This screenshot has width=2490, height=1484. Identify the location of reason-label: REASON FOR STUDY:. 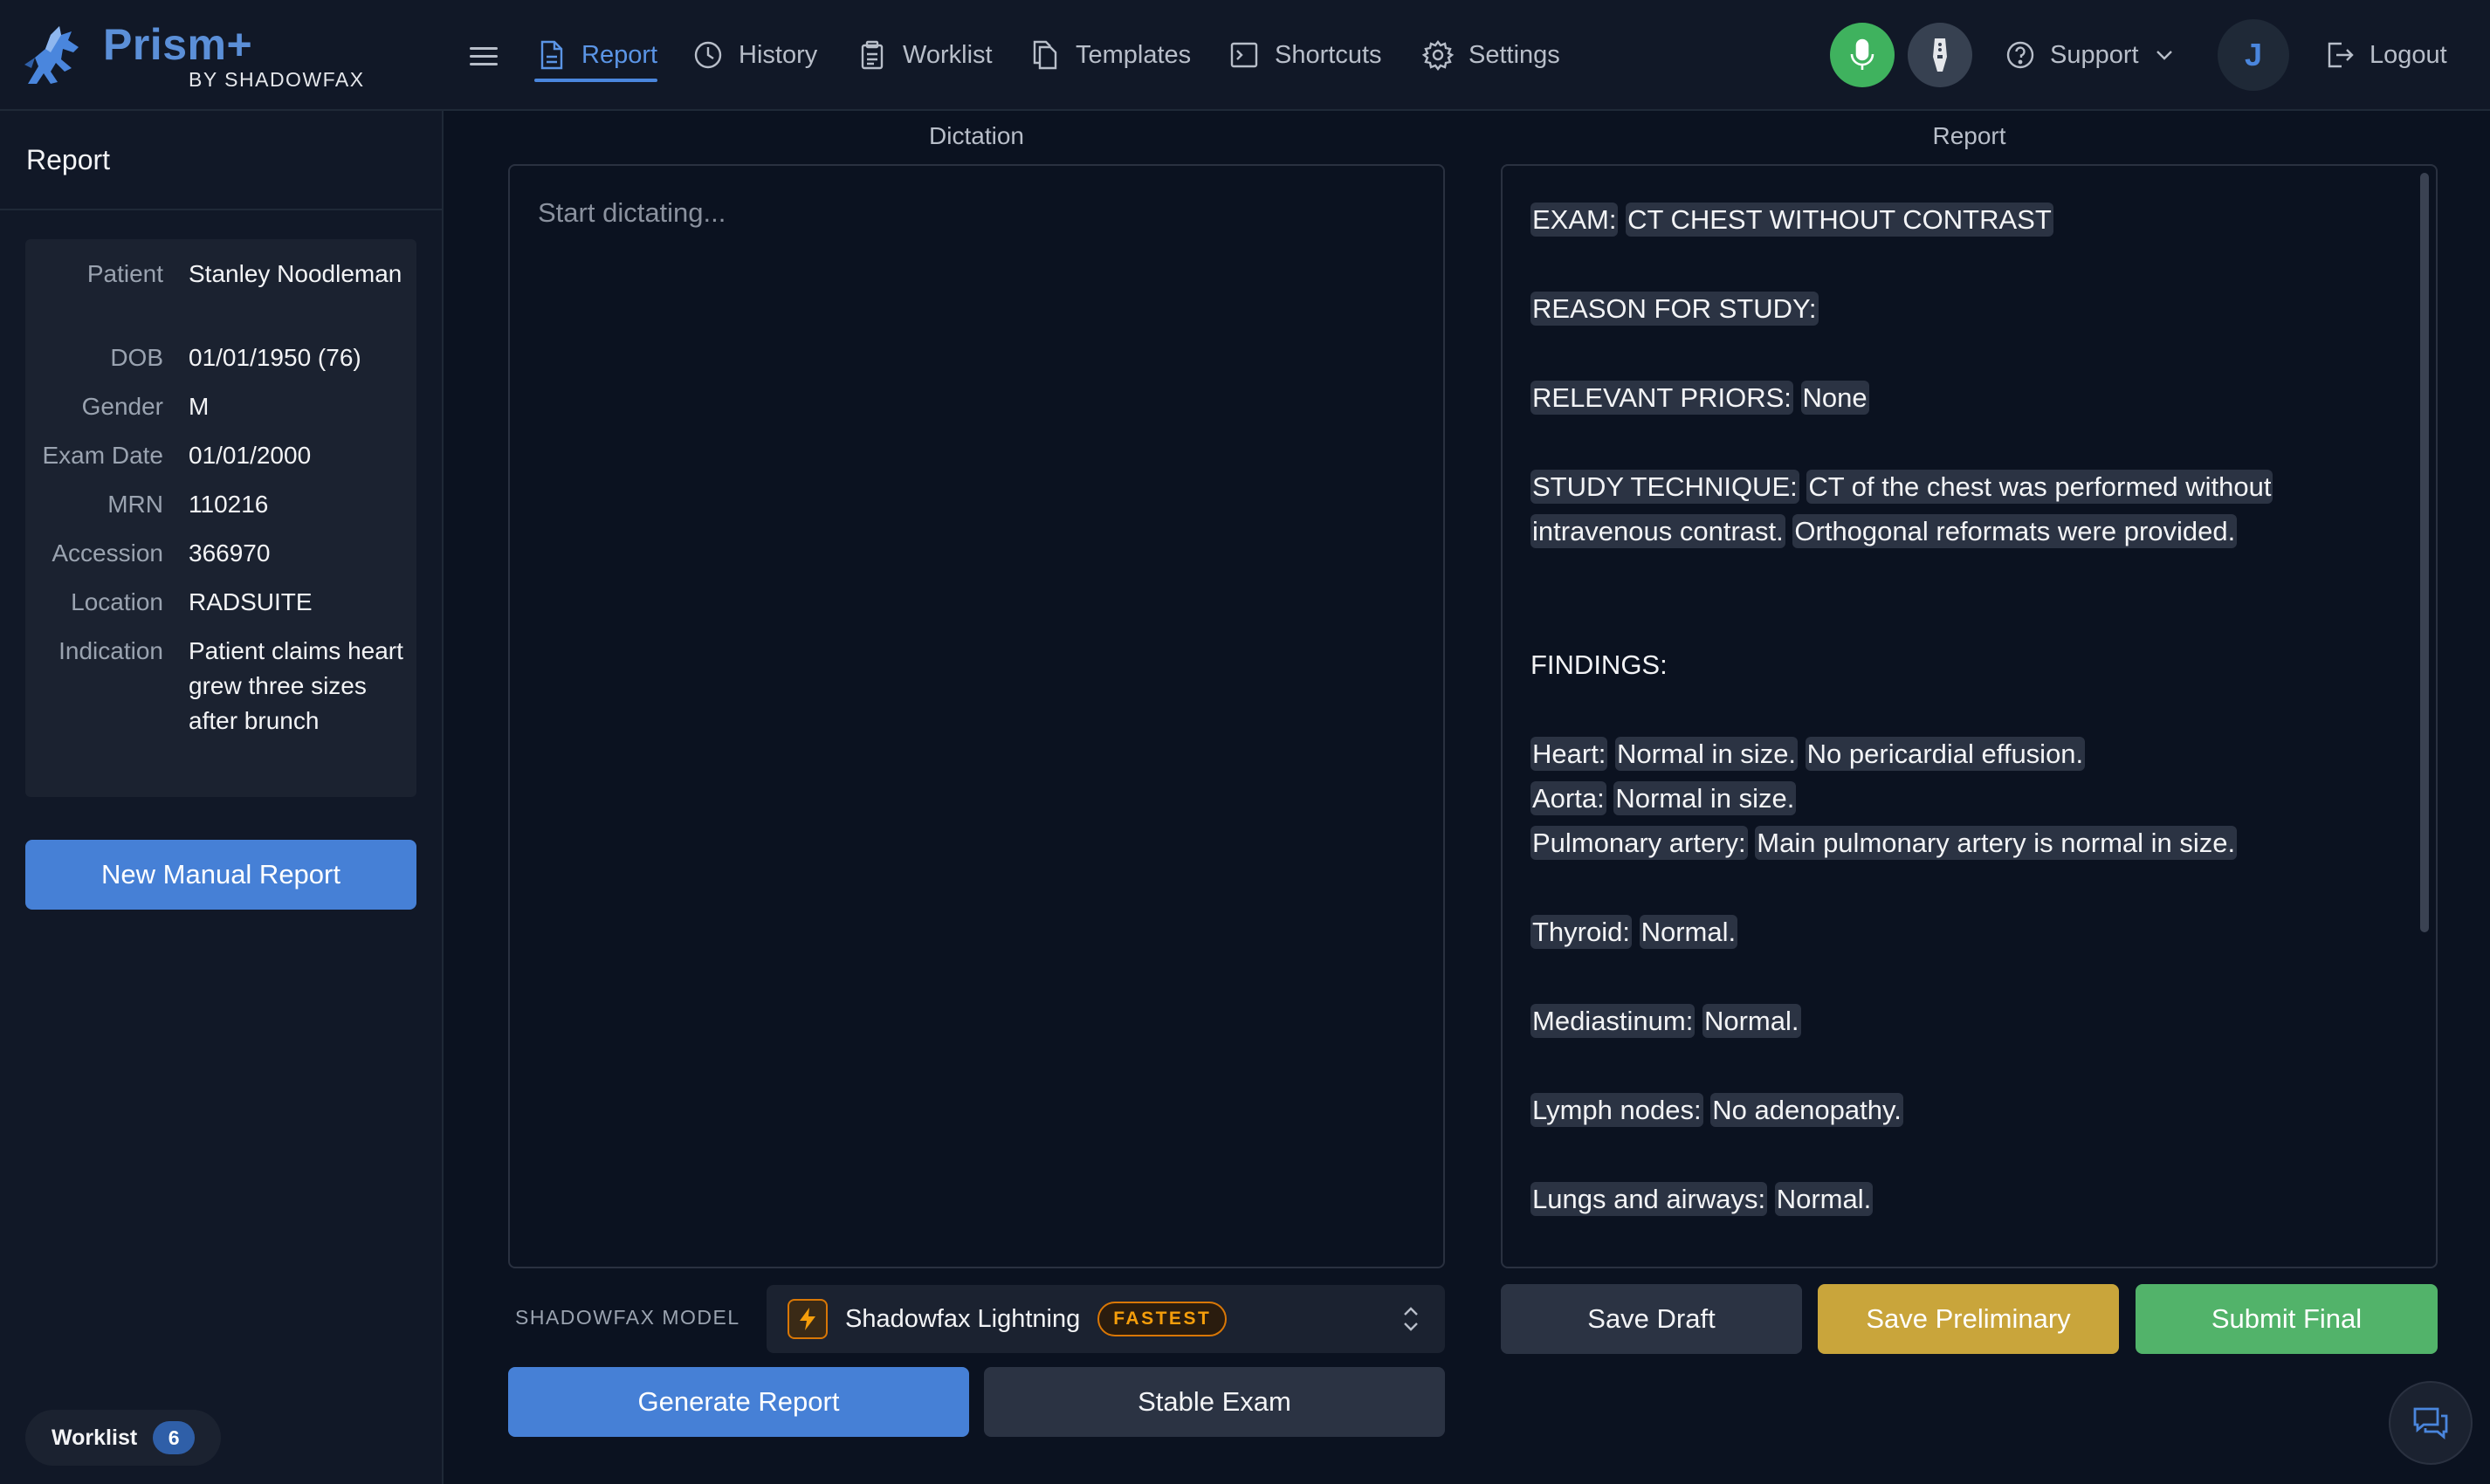
(1674, 309).